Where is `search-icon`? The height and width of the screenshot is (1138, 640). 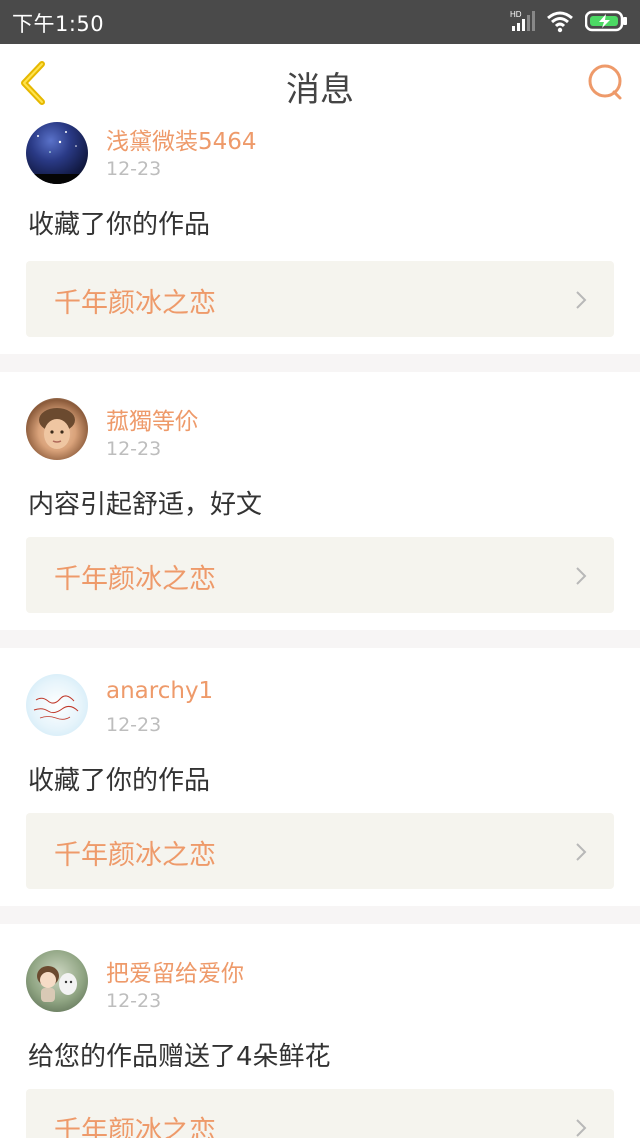
search-icon is located at coordinates (606, 82).